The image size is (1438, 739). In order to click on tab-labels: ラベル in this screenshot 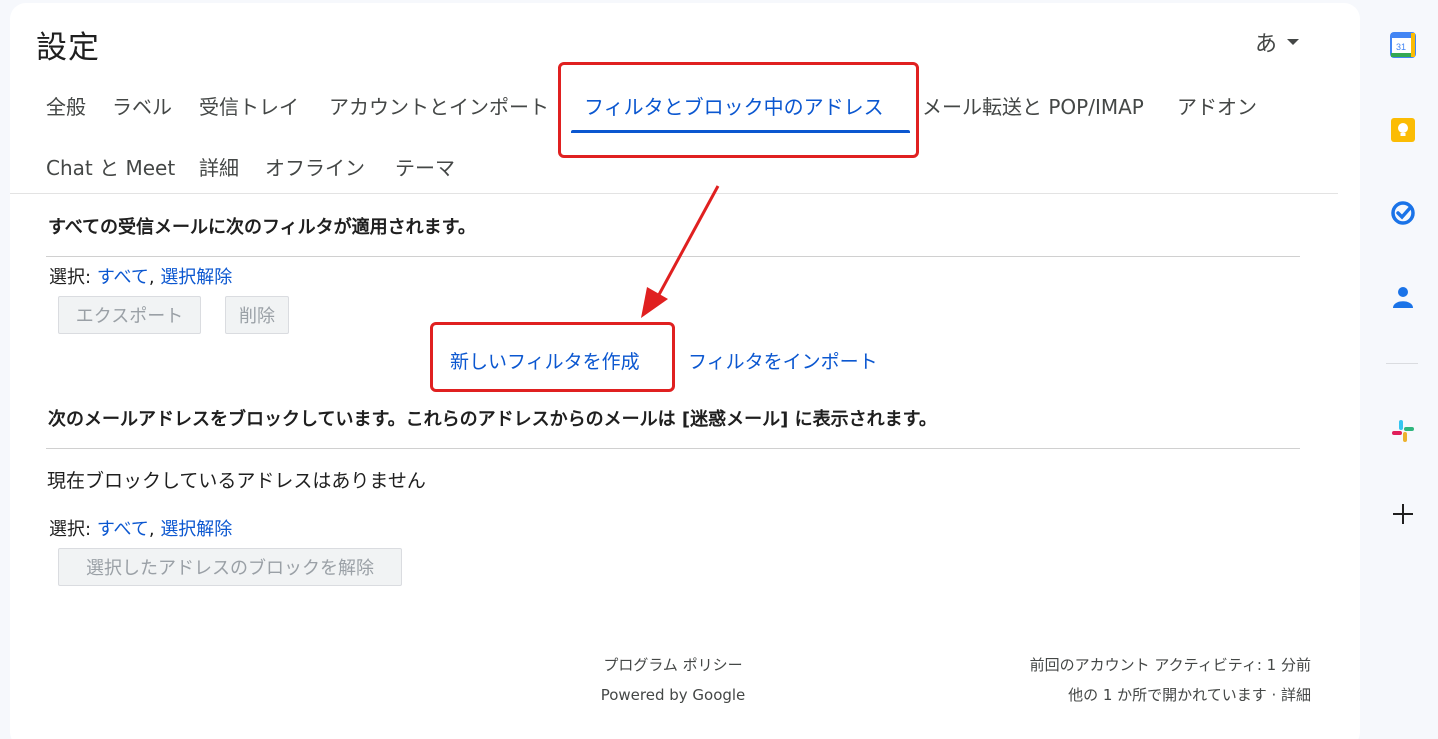, I will do `click(142, 105)`.